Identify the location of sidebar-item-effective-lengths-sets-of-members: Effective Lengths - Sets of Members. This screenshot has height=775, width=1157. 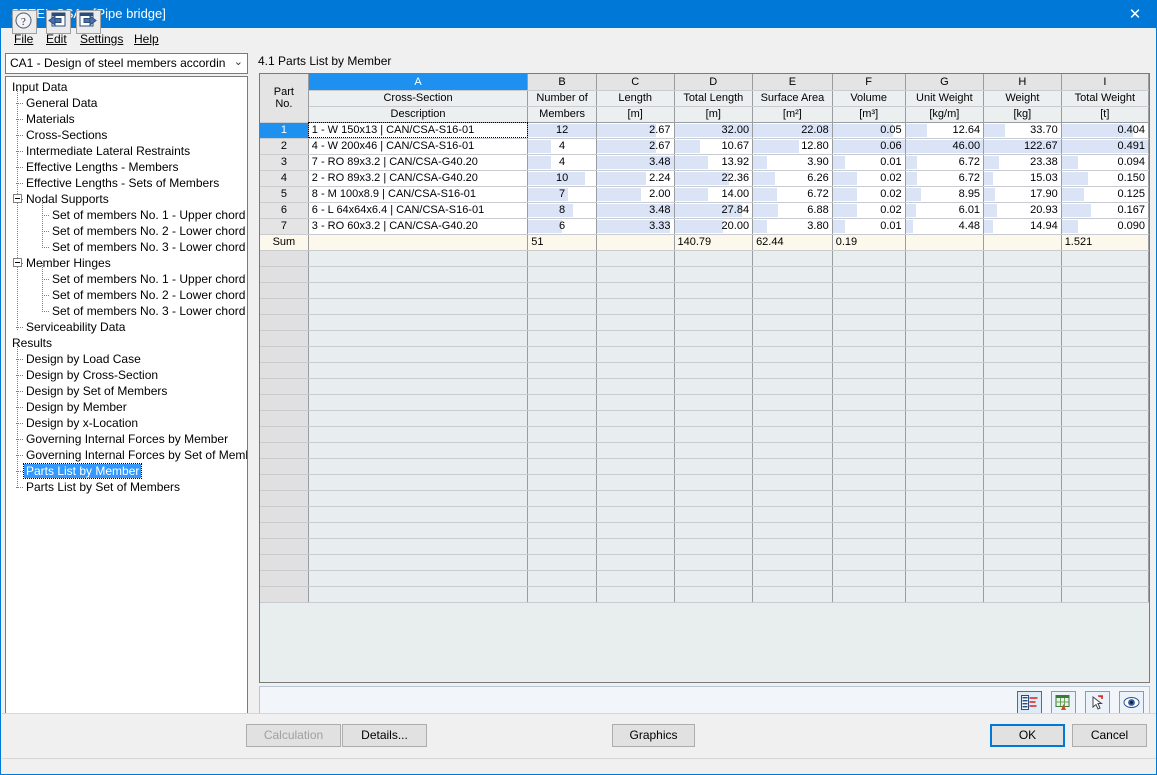
(122, 183).